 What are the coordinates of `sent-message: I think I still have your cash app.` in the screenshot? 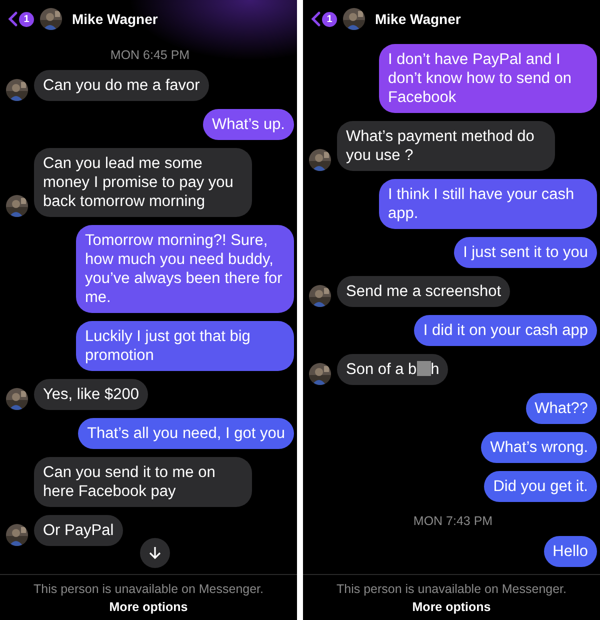 It's located at (488, 204).